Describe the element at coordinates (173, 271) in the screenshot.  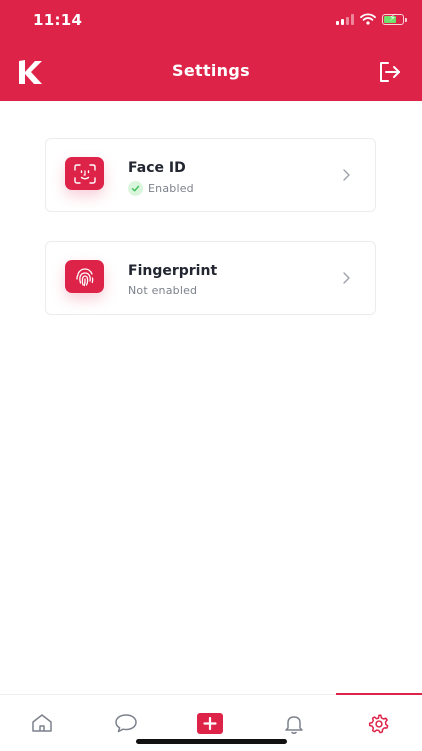
I see `fingerprint-title: Fingerprint` at that location.